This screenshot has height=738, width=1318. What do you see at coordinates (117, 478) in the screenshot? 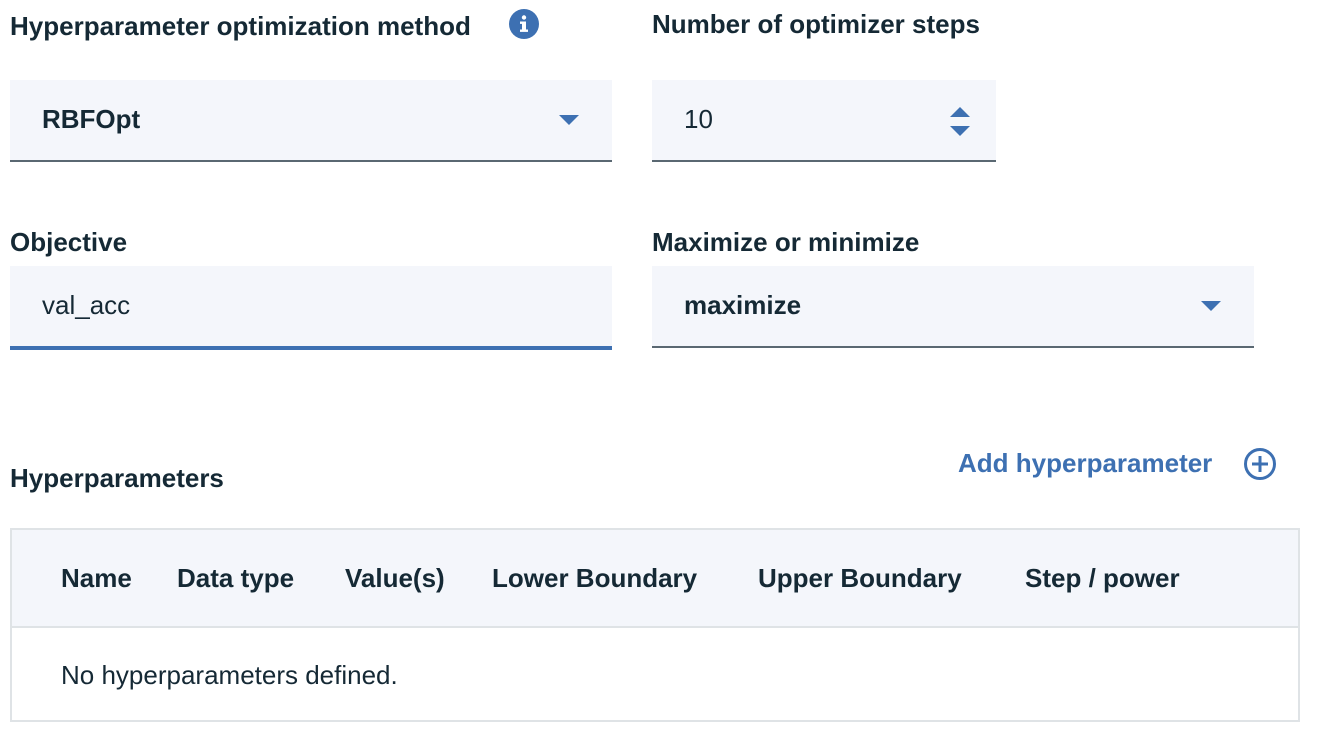
I see `hyperparameters-title: Hyperparameters` at bounding box center [117, 478].